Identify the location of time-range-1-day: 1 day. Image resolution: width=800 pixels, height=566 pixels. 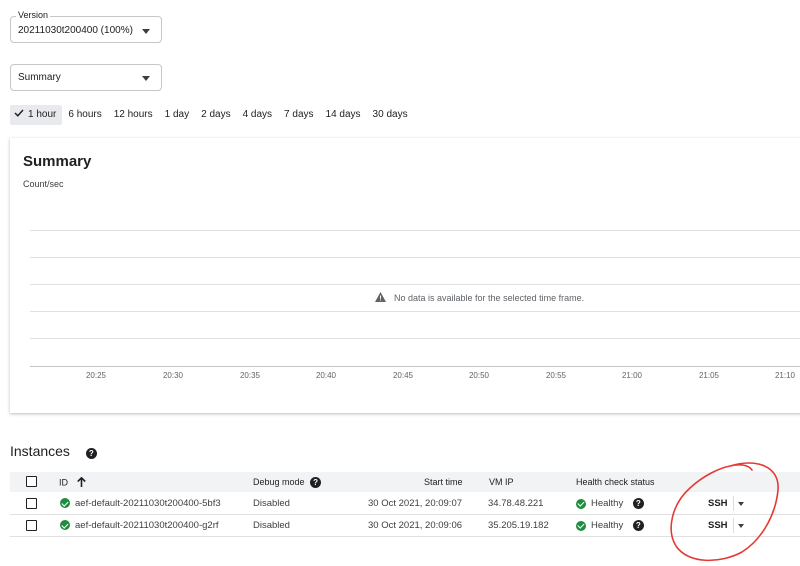
(177, 115).